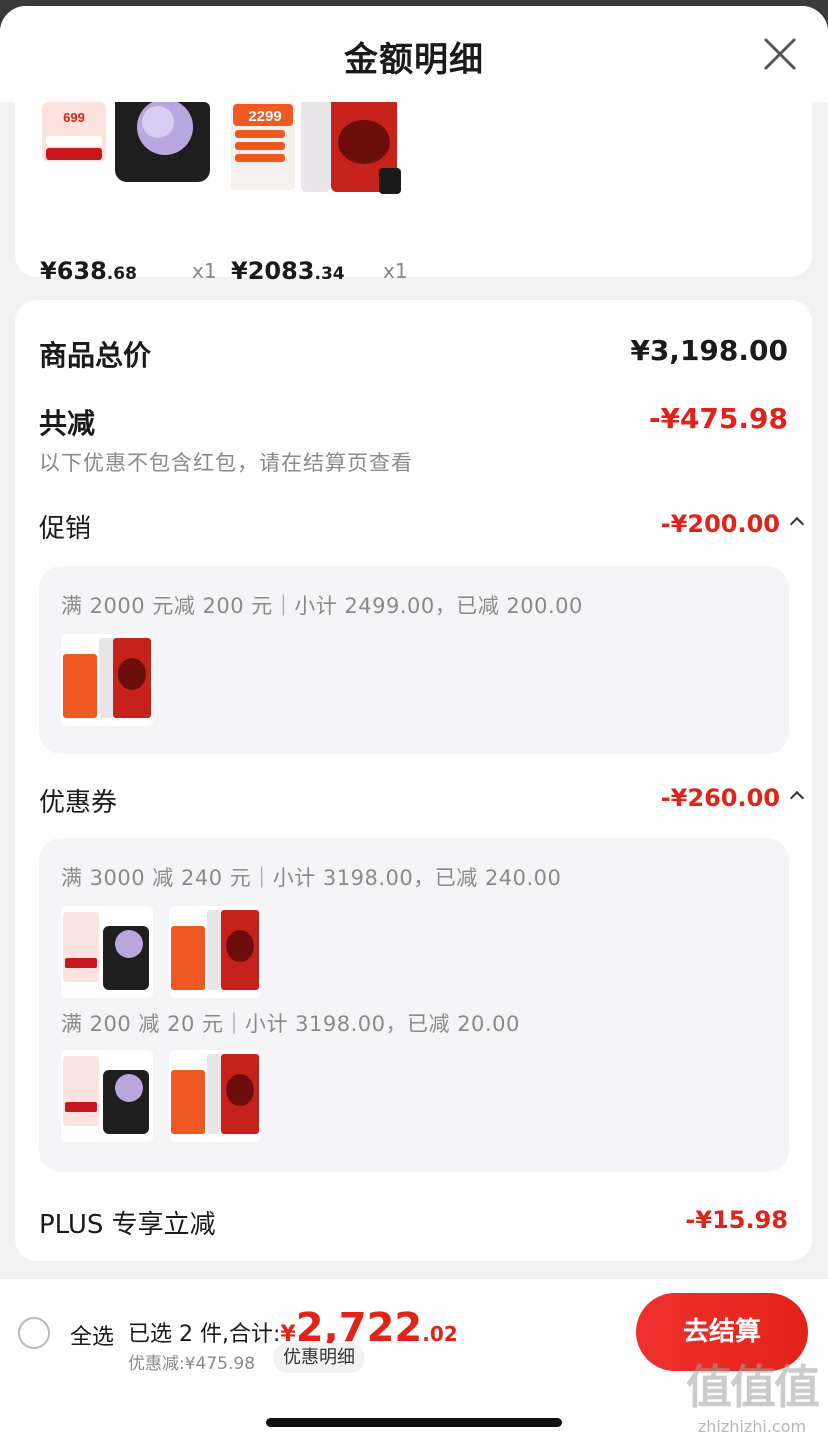  Describe the element at coordinates (65, 529) in the screenshot. I see `promotion-label: 促销` at that location.